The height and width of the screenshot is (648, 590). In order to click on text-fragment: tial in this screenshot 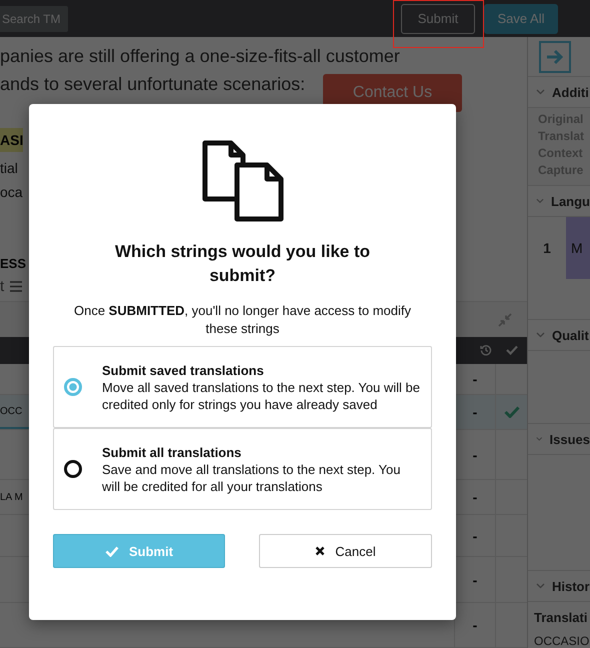, I will do `click(9, 168)`.